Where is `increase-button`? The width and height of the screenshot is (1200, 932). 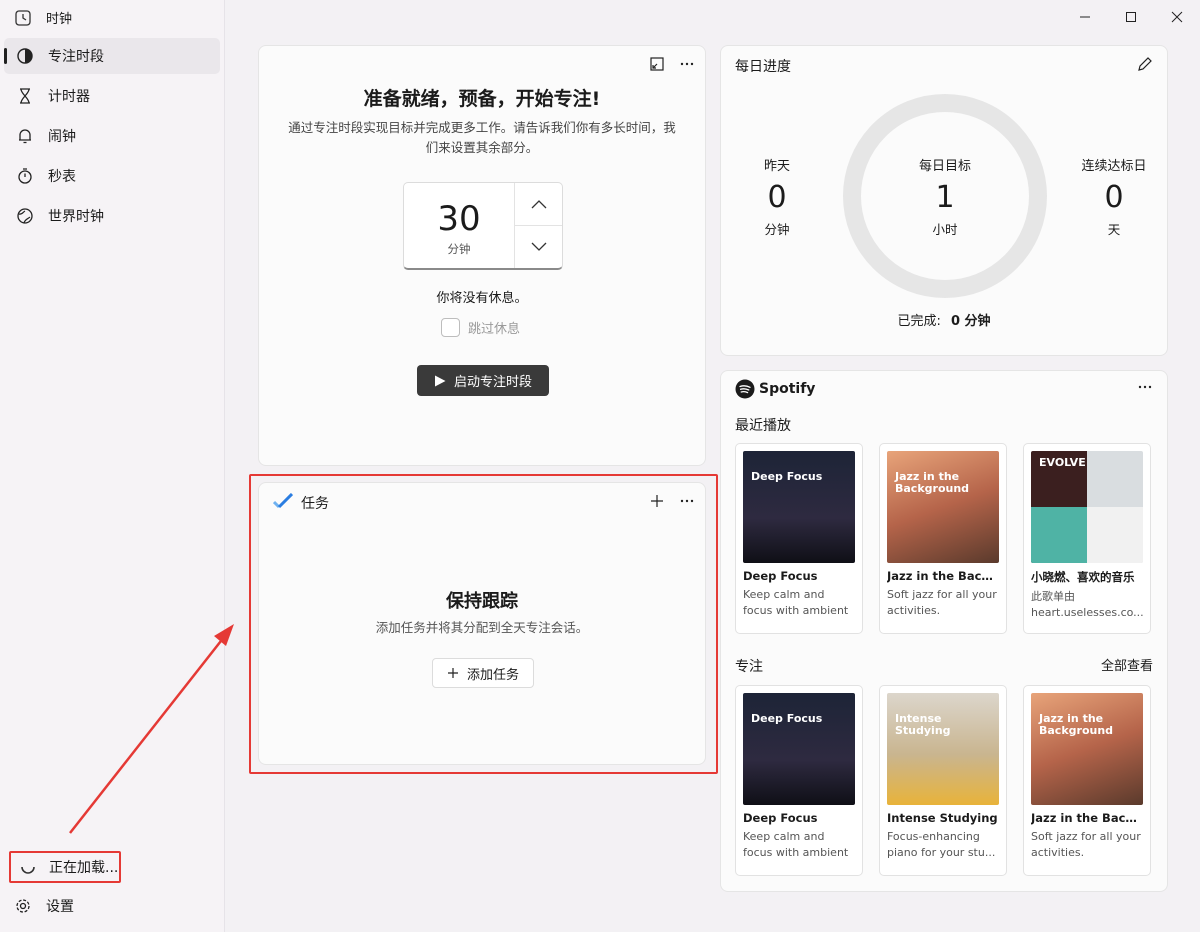 increase-button is located at coordinates (538, 204).